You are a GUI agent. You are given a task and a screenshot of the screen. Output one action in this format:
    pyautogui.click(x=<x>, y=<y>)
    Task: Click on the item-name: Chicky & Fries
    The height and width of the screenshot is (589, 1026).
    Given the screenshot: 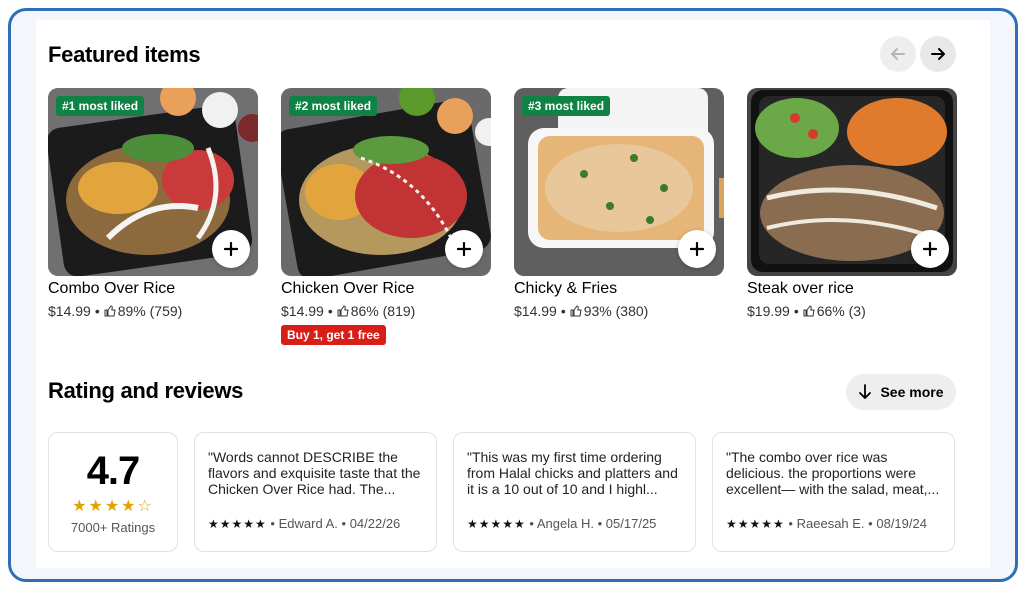 What is the action you would take?
    pyautogui.click(x=566, y=288)
    